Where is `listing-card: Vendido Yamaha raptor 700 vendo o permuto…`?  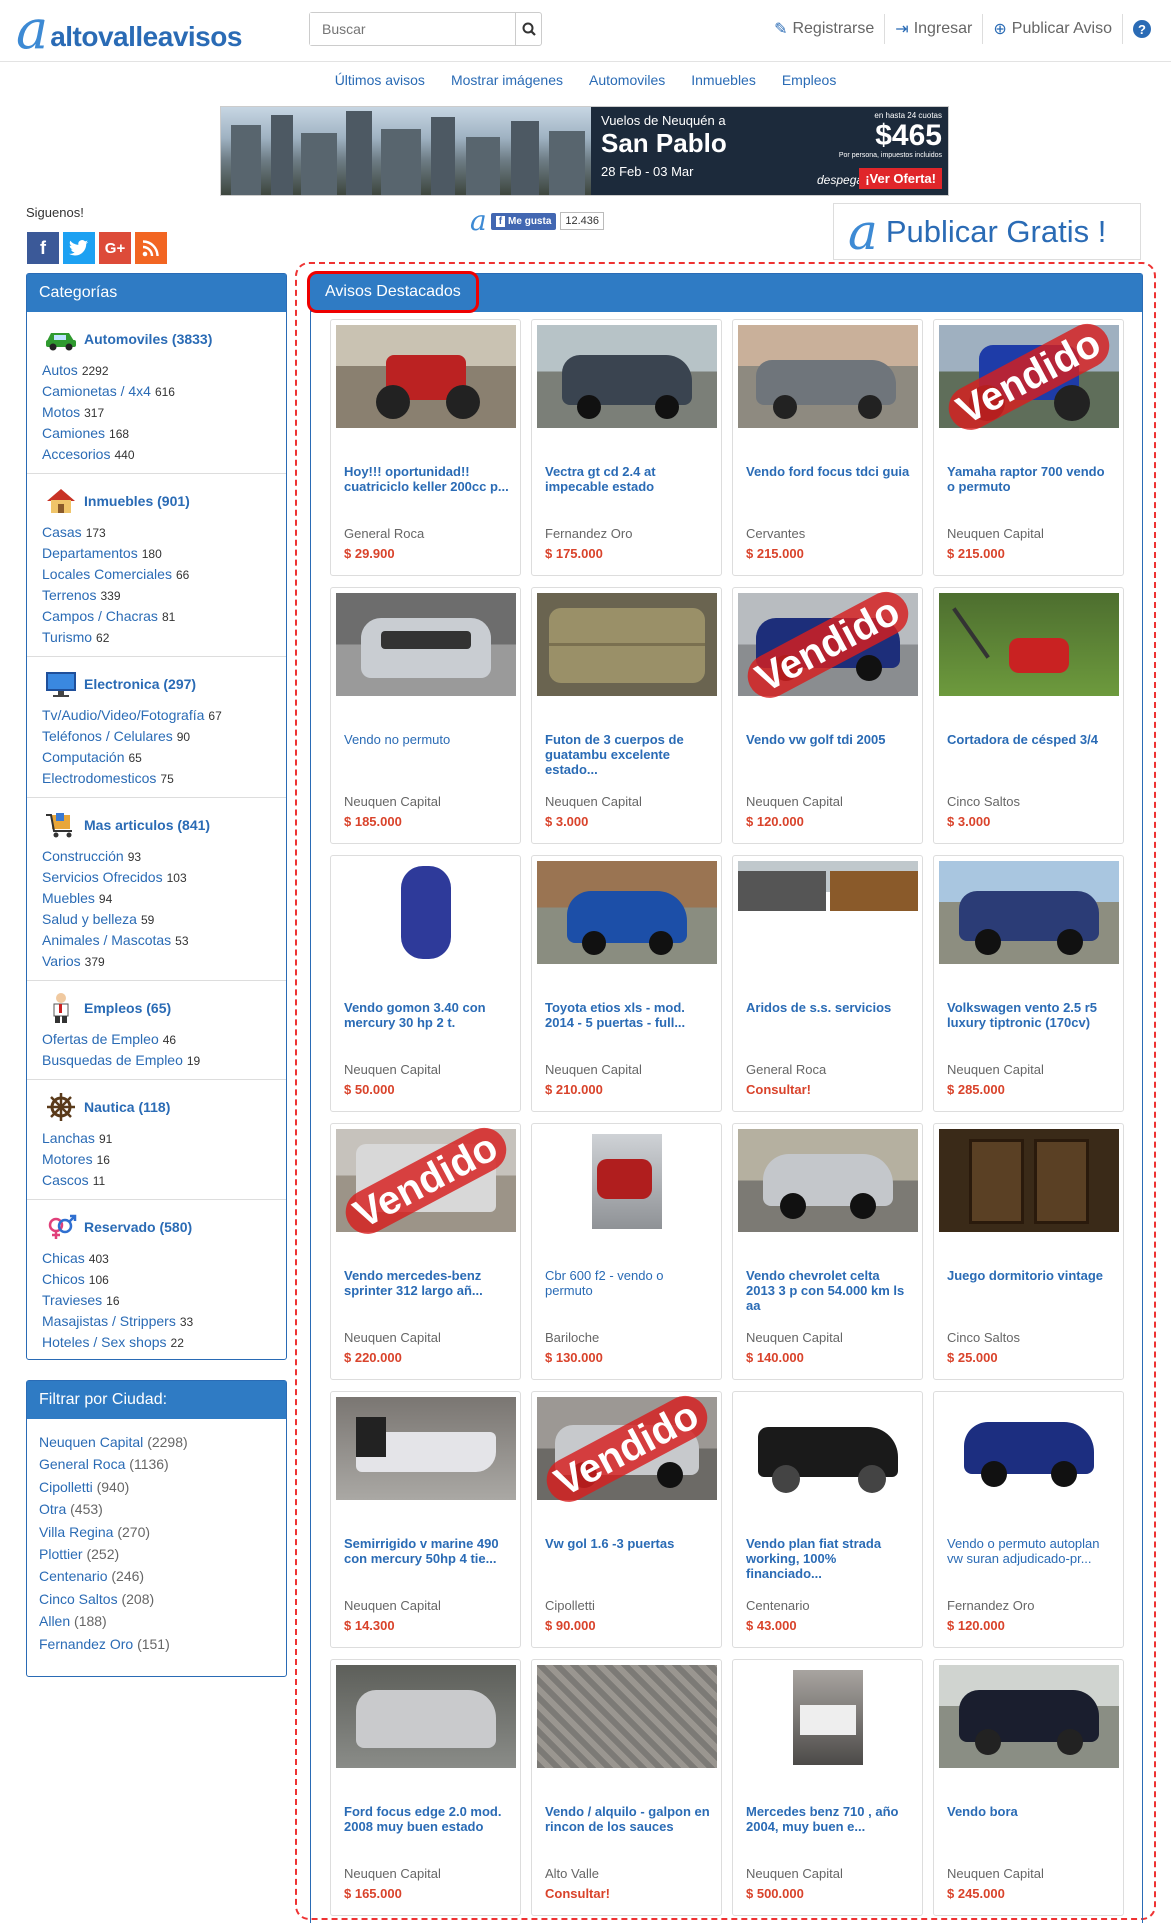
listing-card: Vendido Yamaha raptor 700 vendo o permuto… is located at coordinates (1028, 445).